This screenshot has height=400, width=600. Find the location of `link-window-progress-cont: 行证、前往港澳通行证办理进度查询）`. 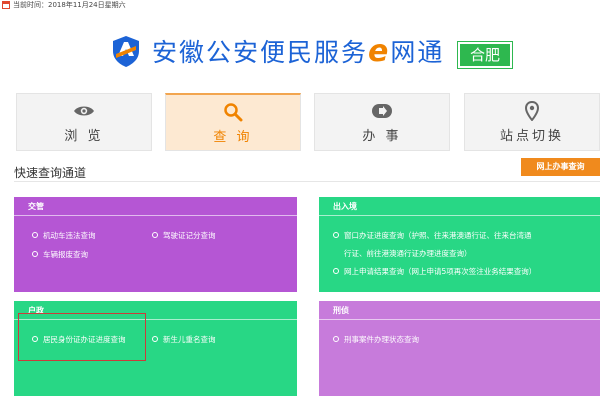

link-window-progress-cont: 行证、前往港澳通行证办理进度查询） is located at coordinates (402, 254).